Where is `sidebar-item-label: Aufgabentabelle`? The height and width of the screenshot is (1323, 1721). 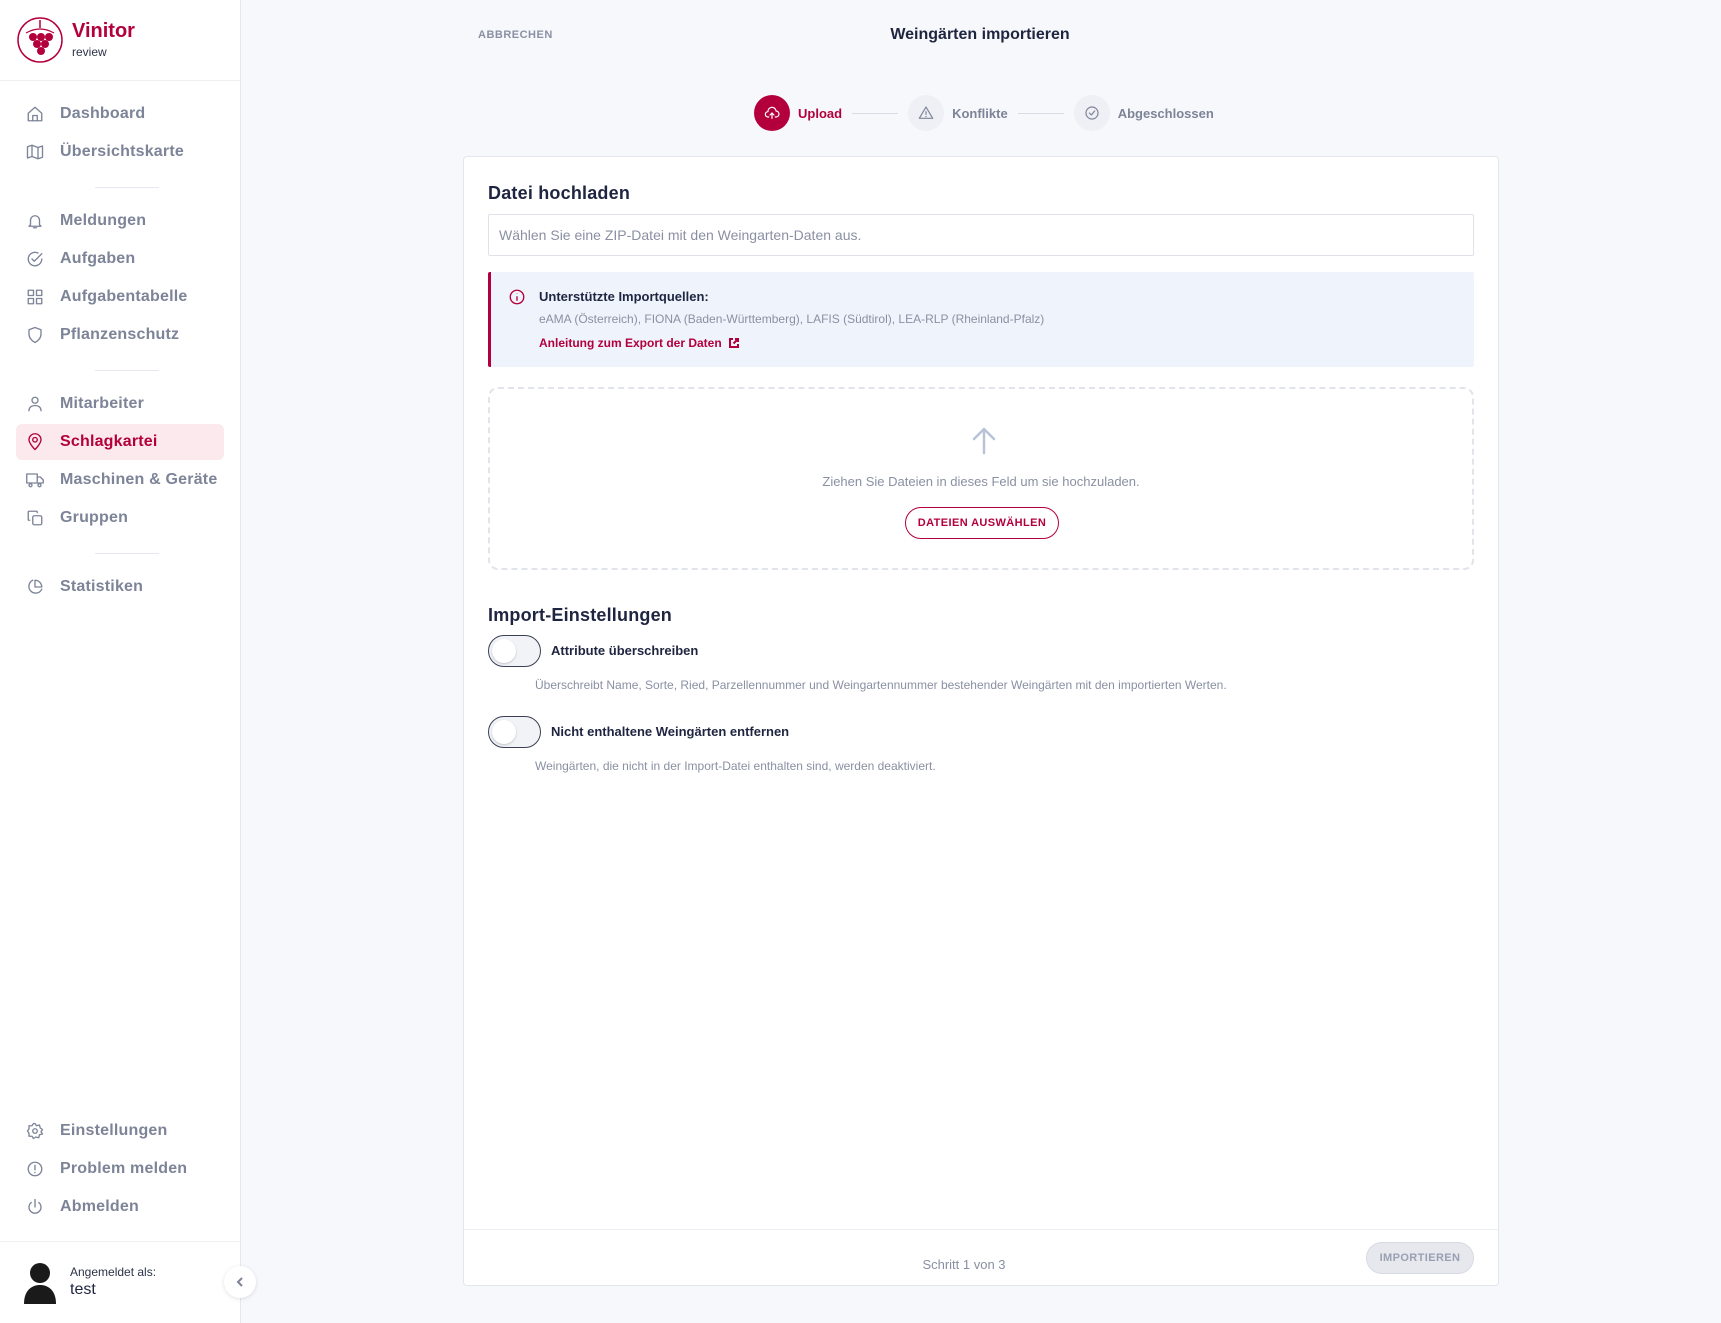 sidebar-item-label: Aufgabentabelle is located at coordinates (124, 296).